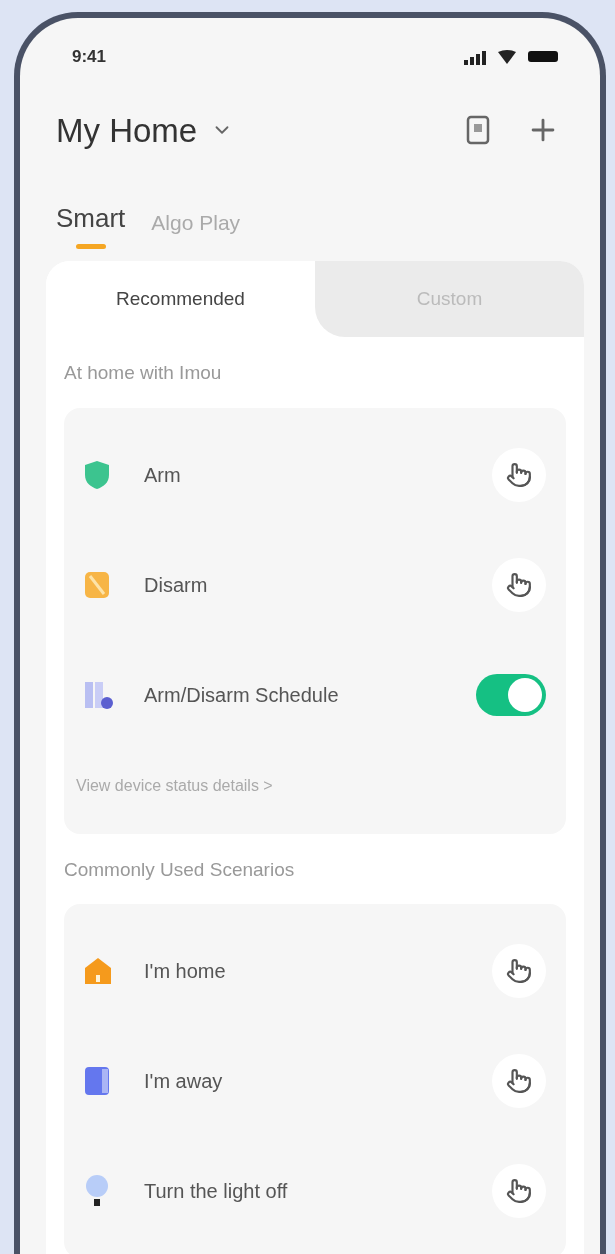 The height and width of the screenshot is (1254, 615). Describe the element at coordinates (184, 1081) in the screenshot. I see `scene-label: I'm away` at that location.